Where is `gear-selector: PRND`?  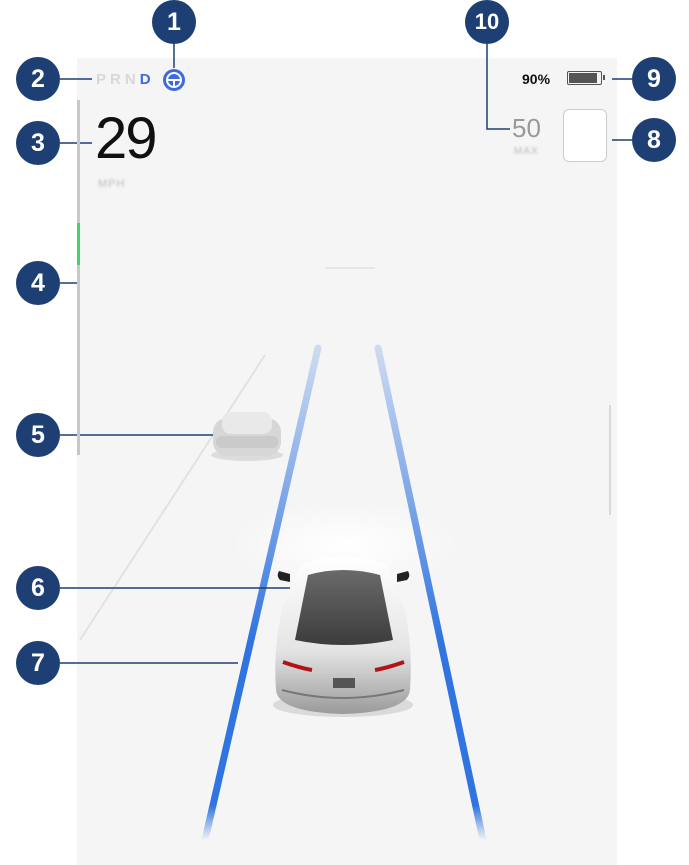
gear-selector: PRND is located at coordinates (125, 79).